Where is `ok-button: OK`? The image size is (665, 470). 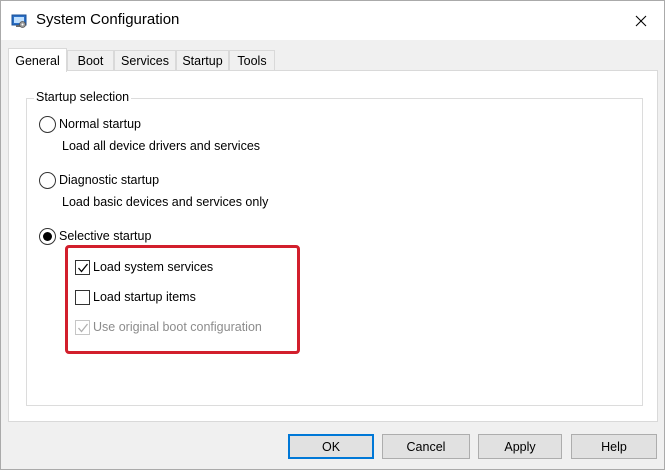 ok-button: OK is located at coordinates (331, 446).